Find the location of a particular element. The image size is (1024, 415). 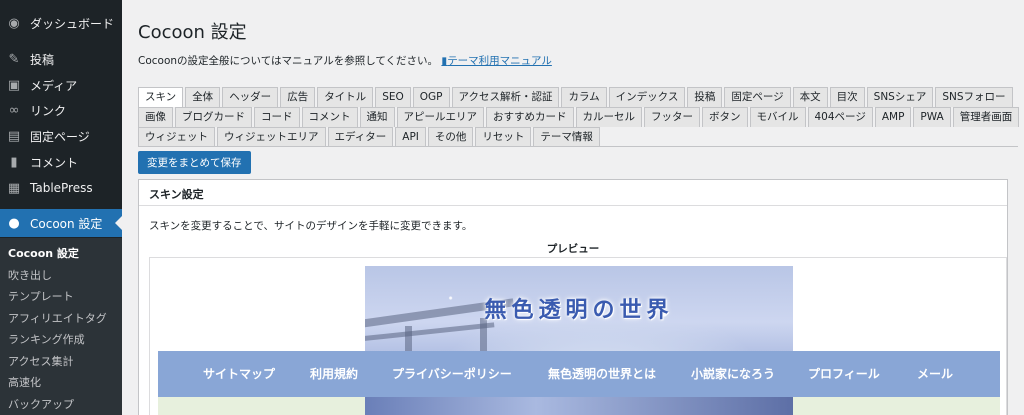

tab-row2-13: PWA is located at coordinates (932, 117).